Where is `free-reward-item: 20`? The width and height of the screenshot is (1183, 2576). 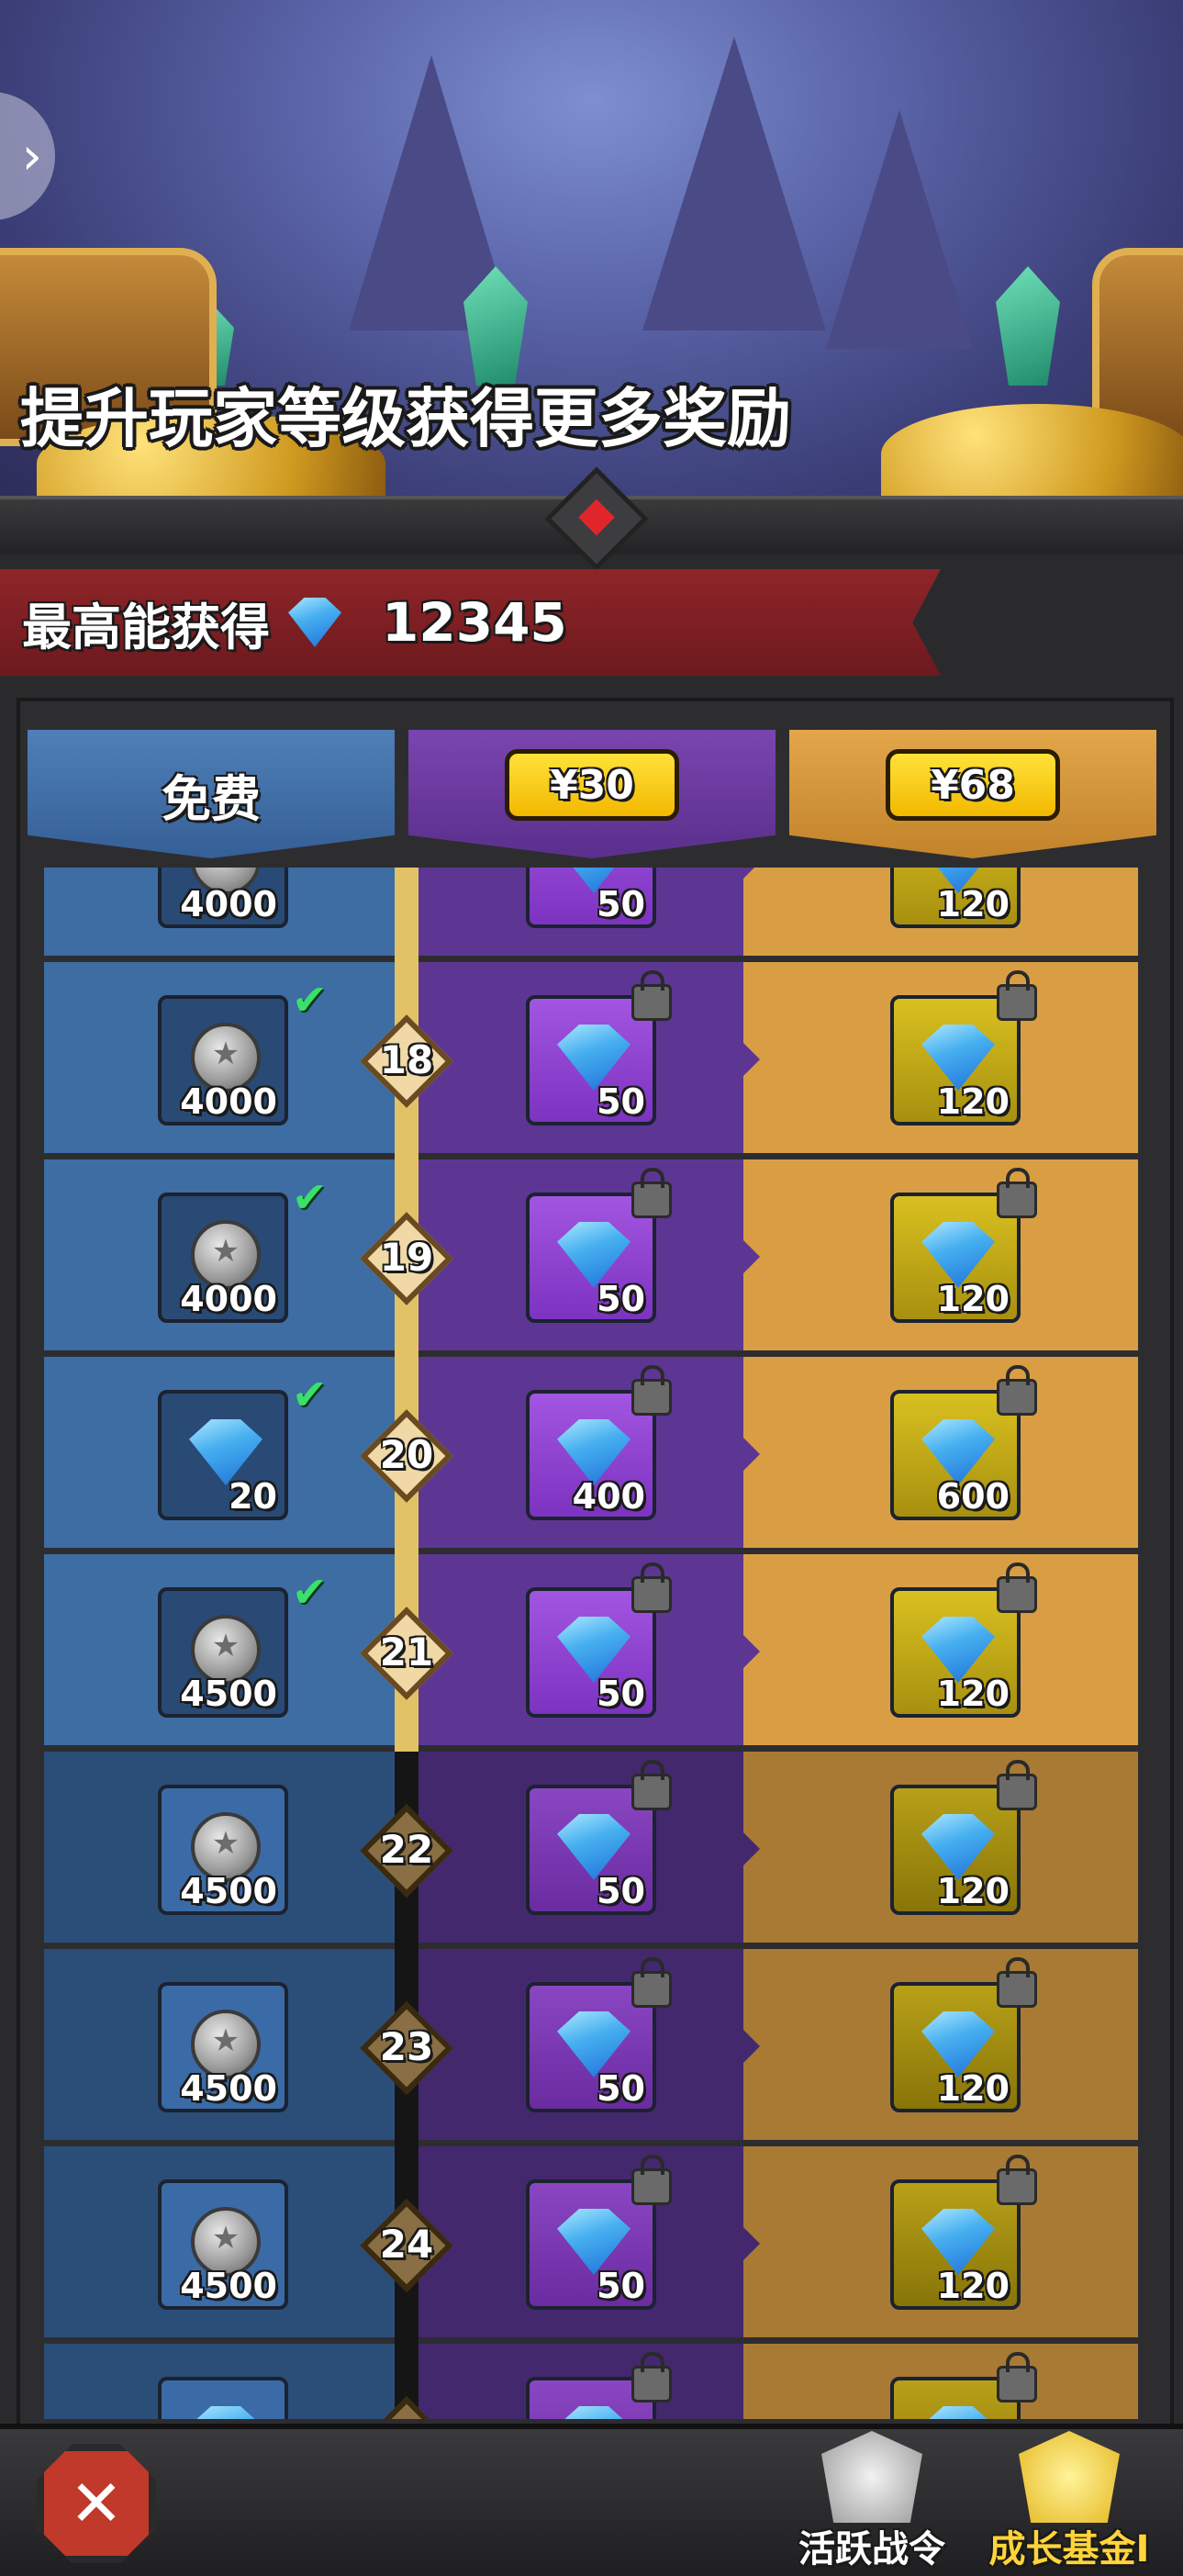 free-reward-item: 20 is located at coordinates (223, 1455).